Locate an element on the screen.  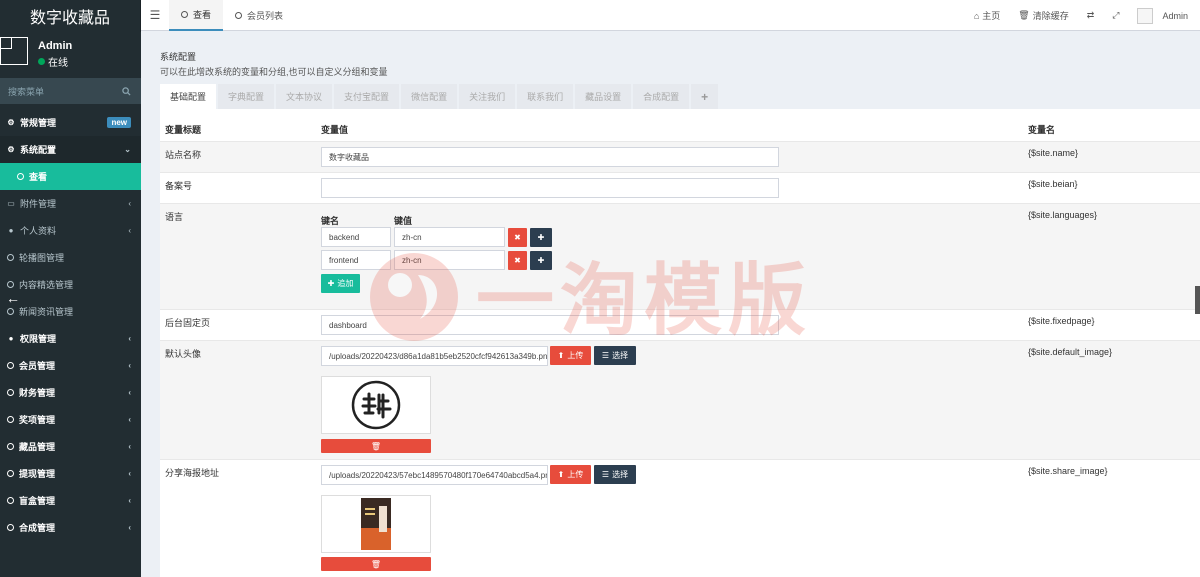
sidebar-item-withdraw: 提现管理 ‹ is located at coordinates (70, 473).